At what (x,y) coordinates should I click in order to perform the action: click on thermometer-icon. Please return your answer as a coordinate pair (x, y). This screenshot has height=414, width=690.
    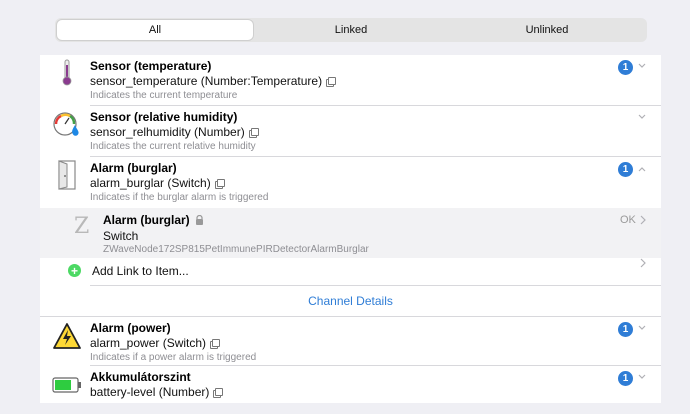
    Looking at the image, I should click on (67, 73).